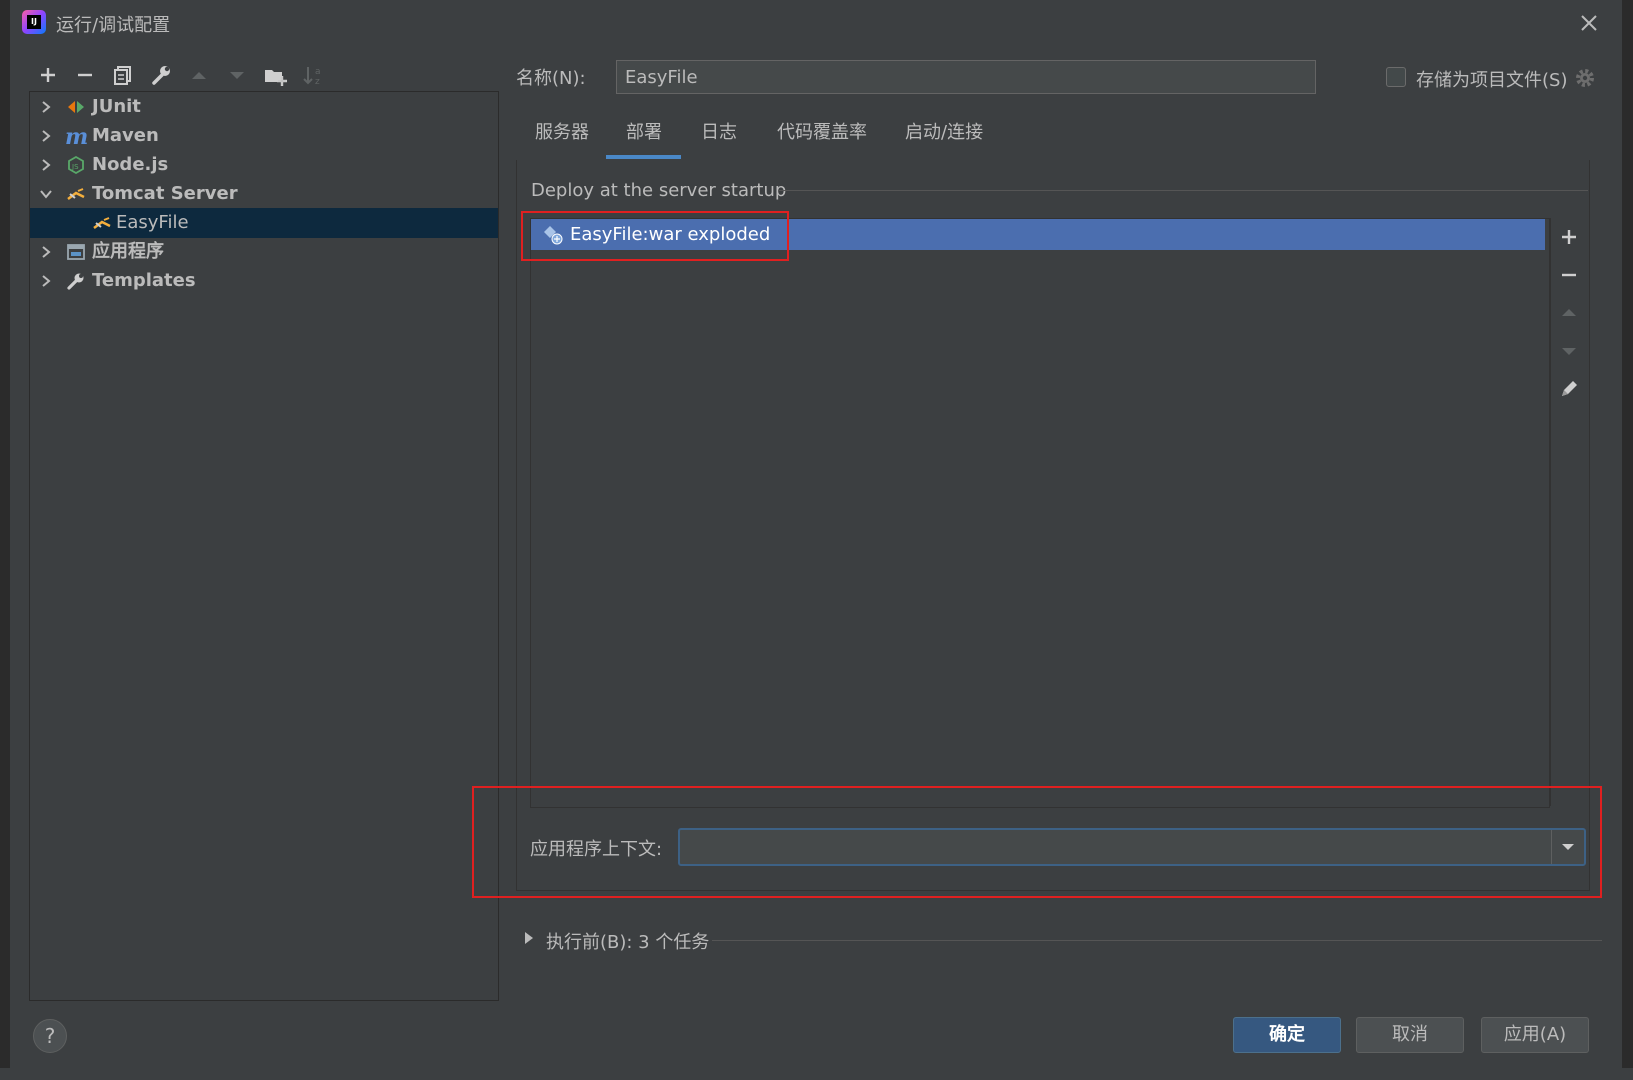 The image size is (1633, 1080). Describe the element at coordinates (152, 222) in the screenshot. I see `tree-item-label: EasyFile` at that location.